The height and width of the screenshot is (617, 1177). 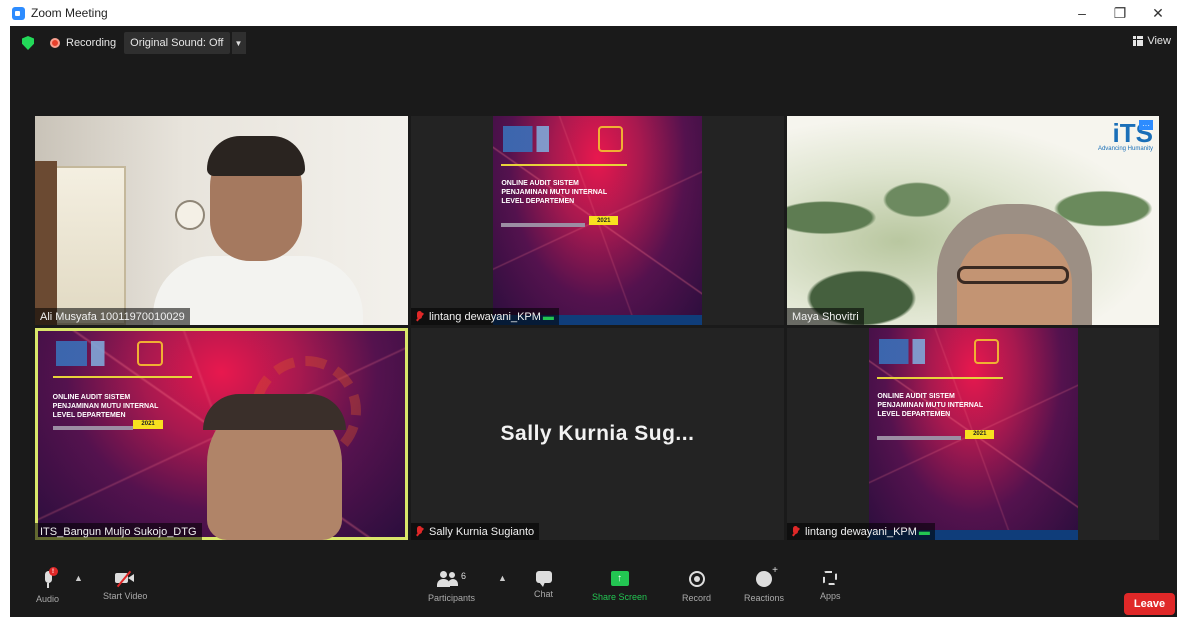 I want to click on glasses-image, so click(x=1013, y=275).